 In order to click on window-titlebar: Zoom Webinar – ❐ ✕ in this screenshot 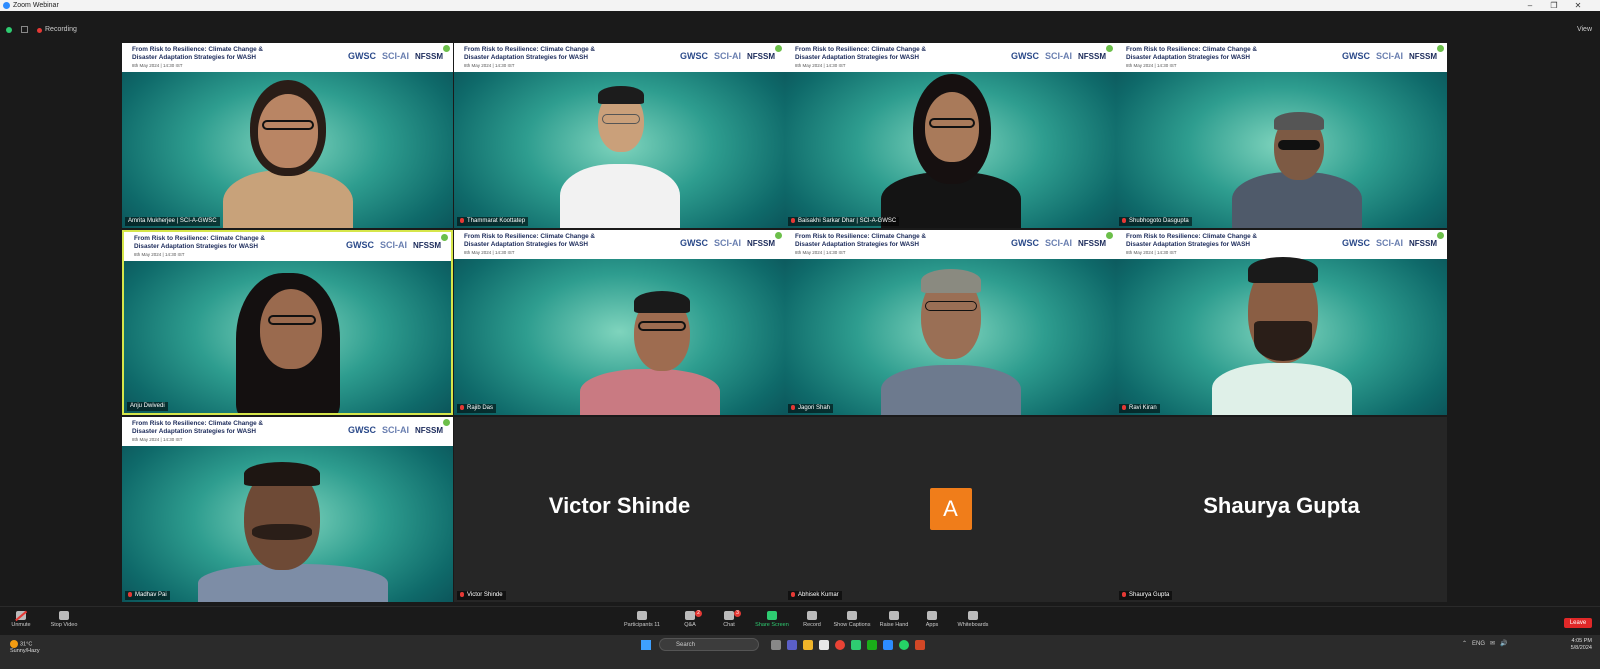, I will do `click(800, 5)`.